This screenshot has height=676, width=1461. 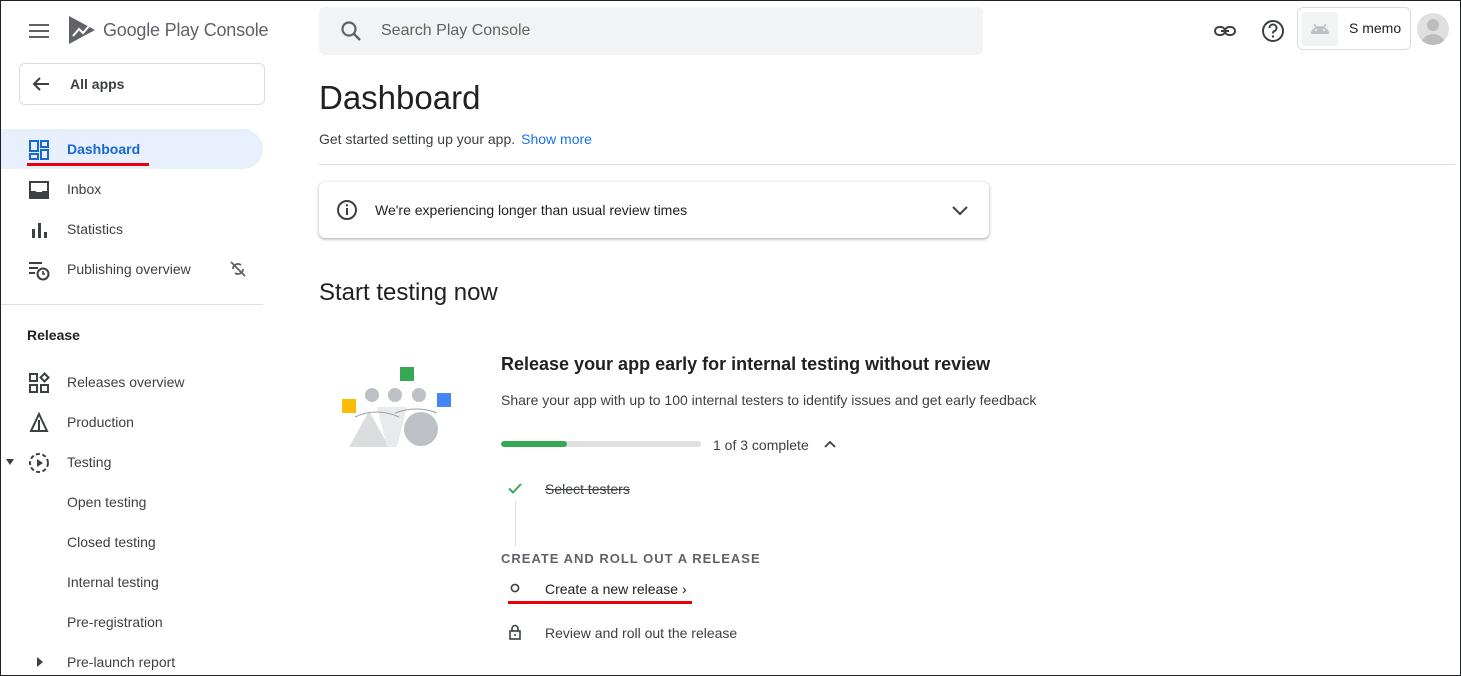 I want to click on info-icon, so click(x=347, y=210).